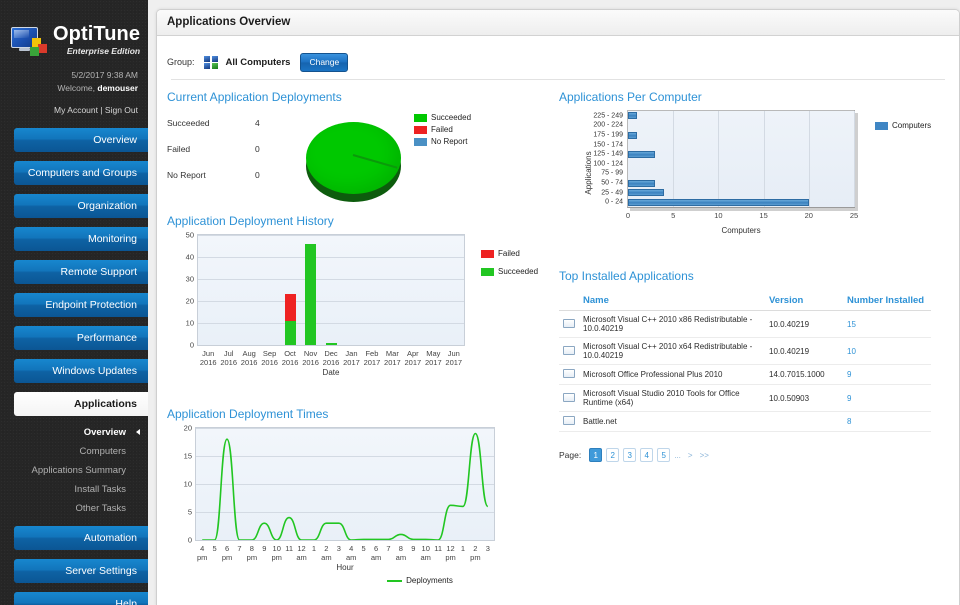 This screenshot has width=960, height=605. What do you see at coordinates (76, 110) in the screenshot?
I see `my-account-link: My Account` at bounding box center [76, 110].